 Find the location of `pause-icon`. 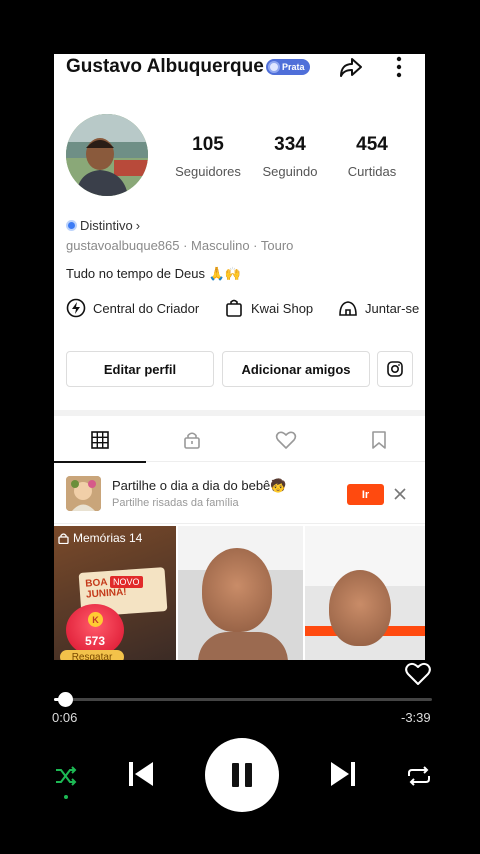

pause-icon is located at coordinates (242, 775).